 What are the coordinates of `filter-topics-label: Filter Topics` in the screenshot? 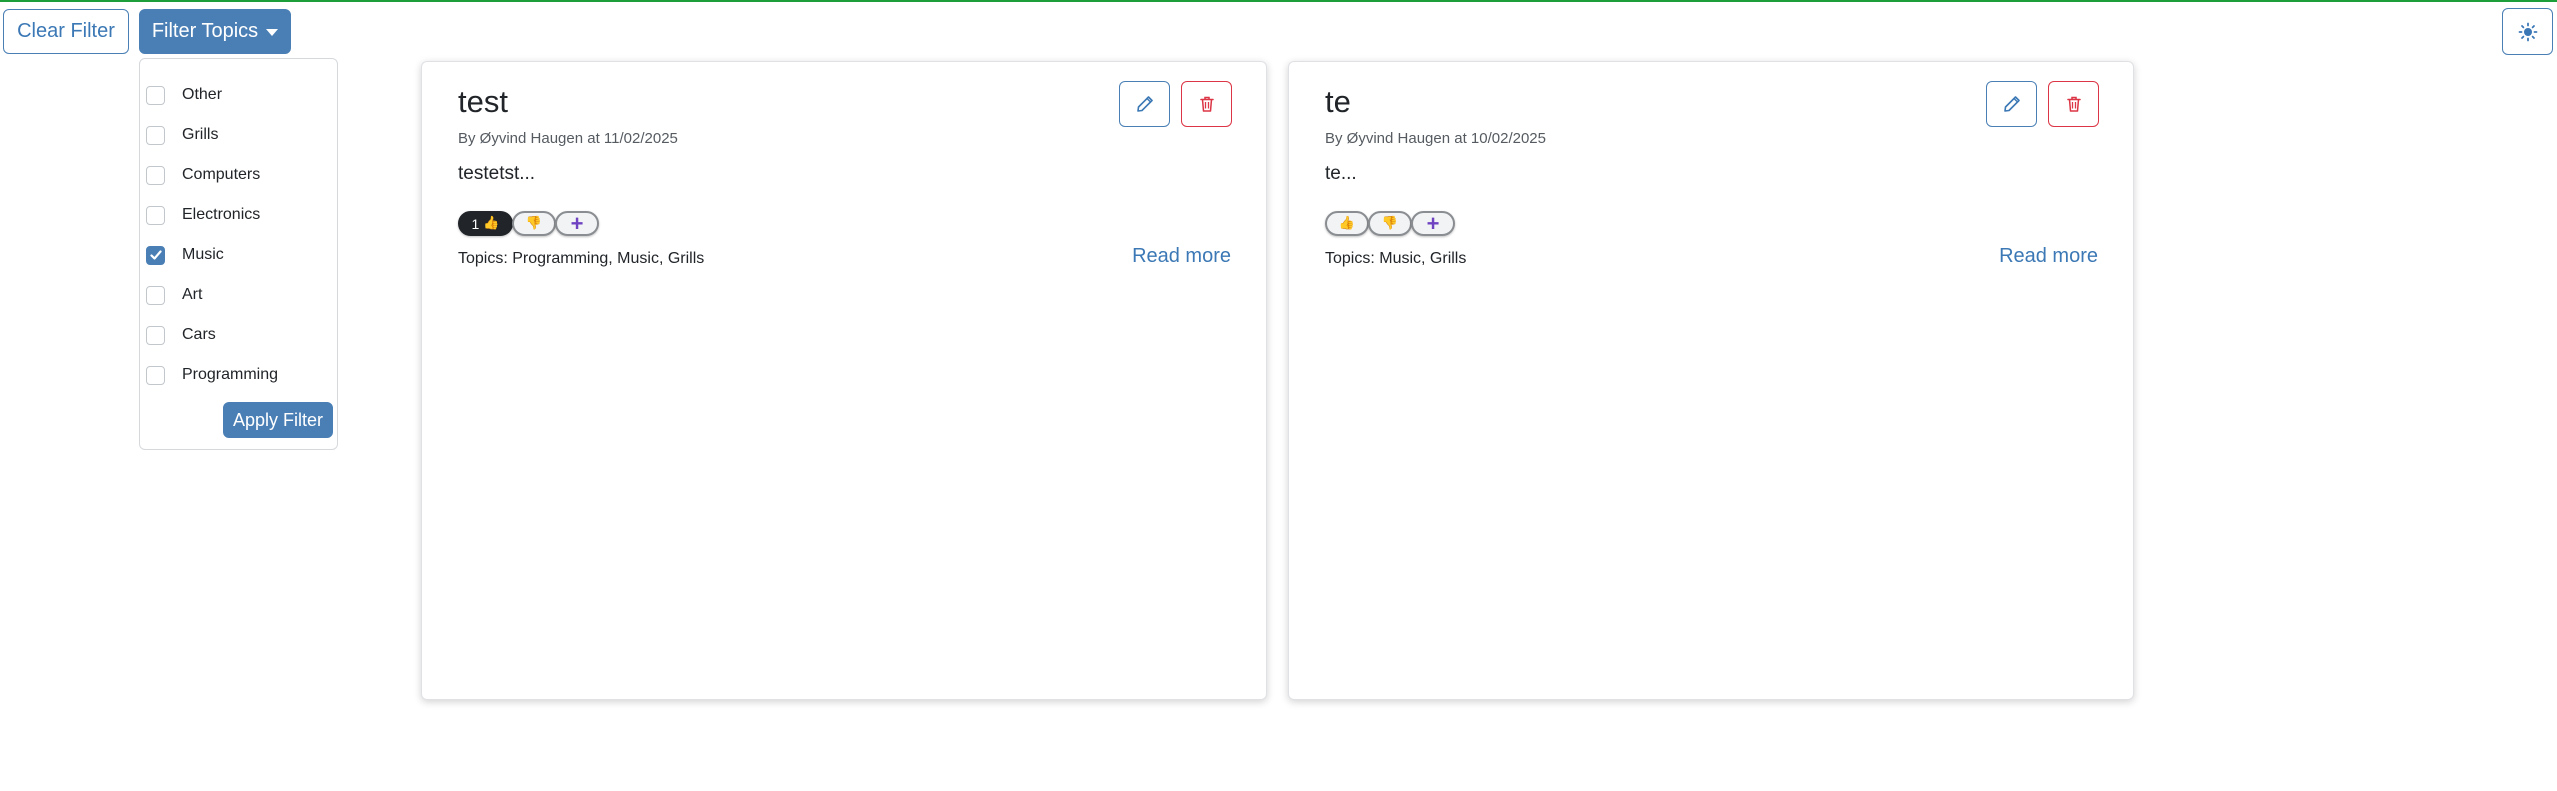 It's located at (205, 31).